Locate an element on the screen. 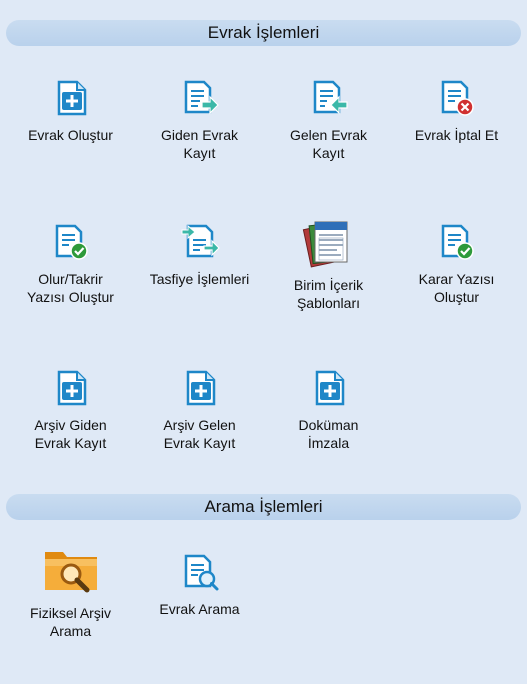 This screenshot has height=684, width=527. tile-tasfiye-islemleri: Tasfiye İşlemleri is located at coordinates (199, 255).